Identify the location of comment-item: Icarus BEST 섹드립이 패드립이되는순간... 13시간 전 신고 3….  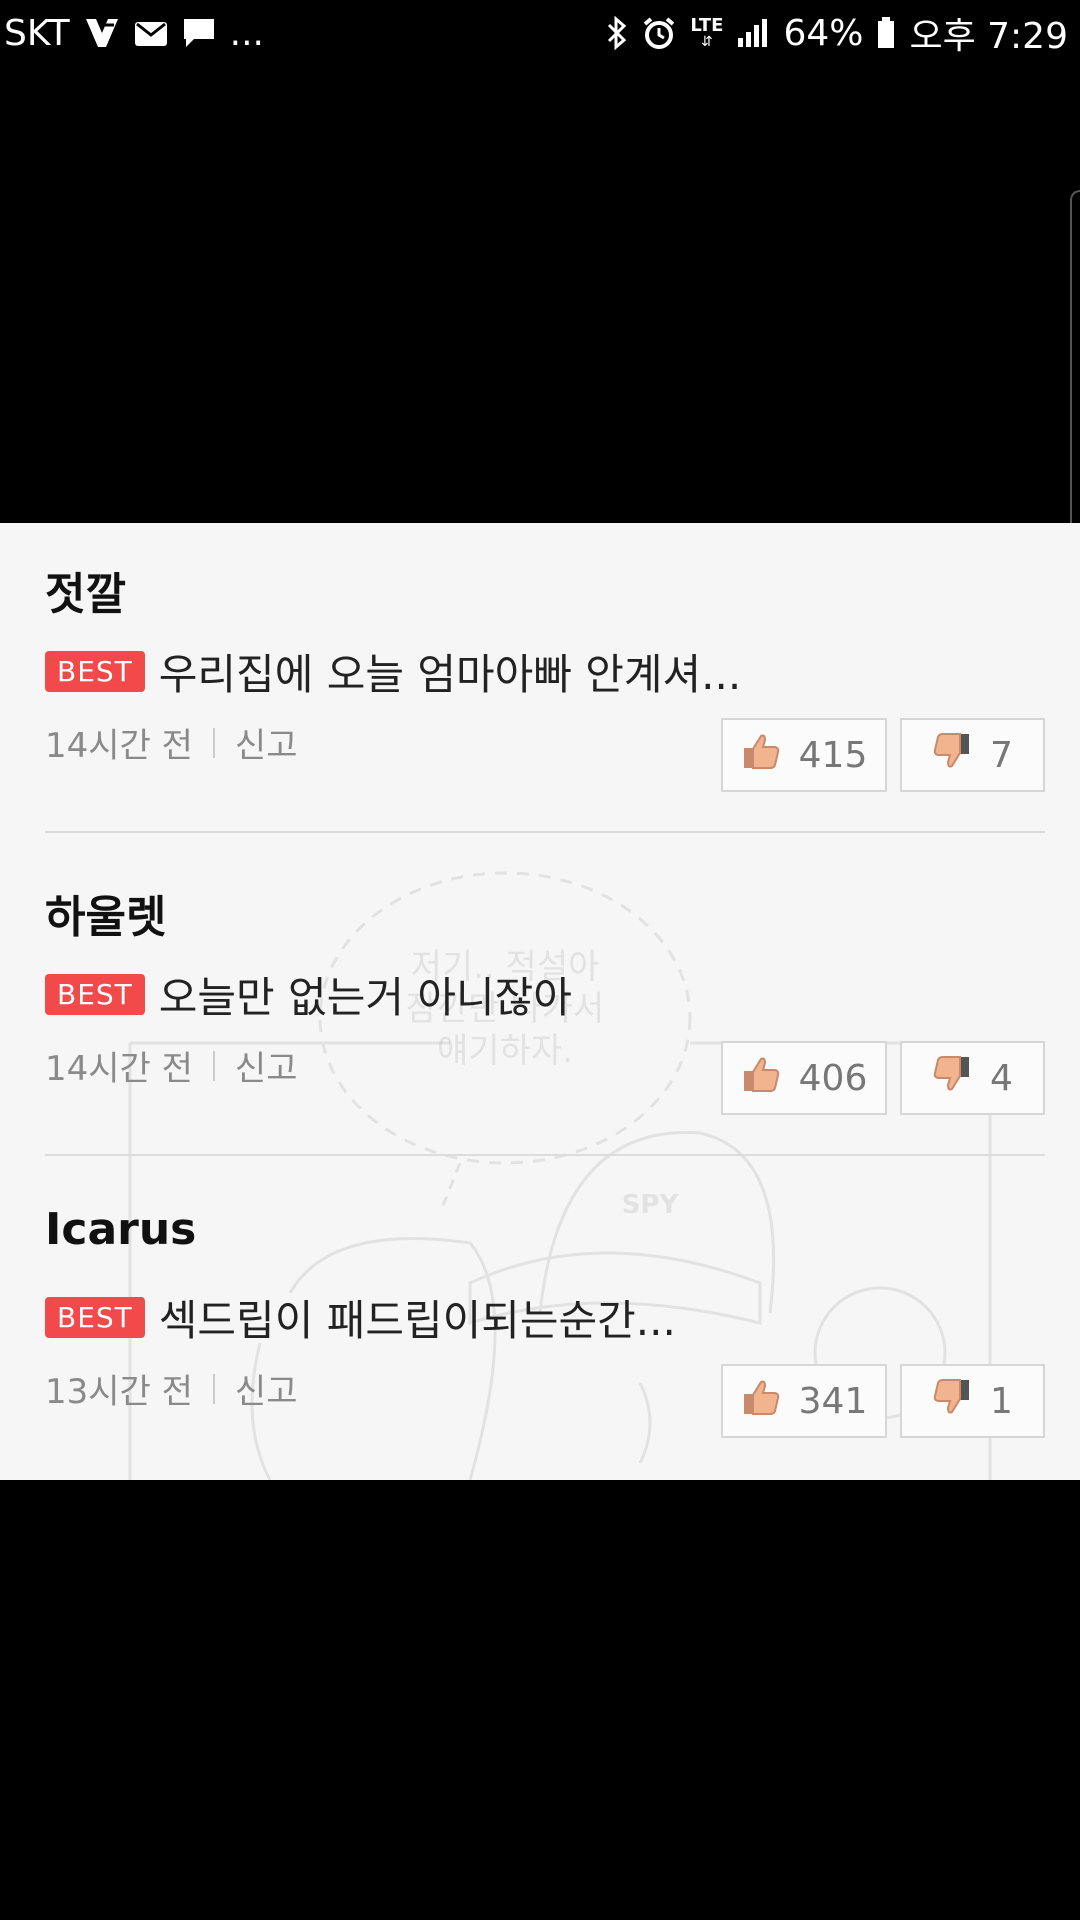
(545, 1324).